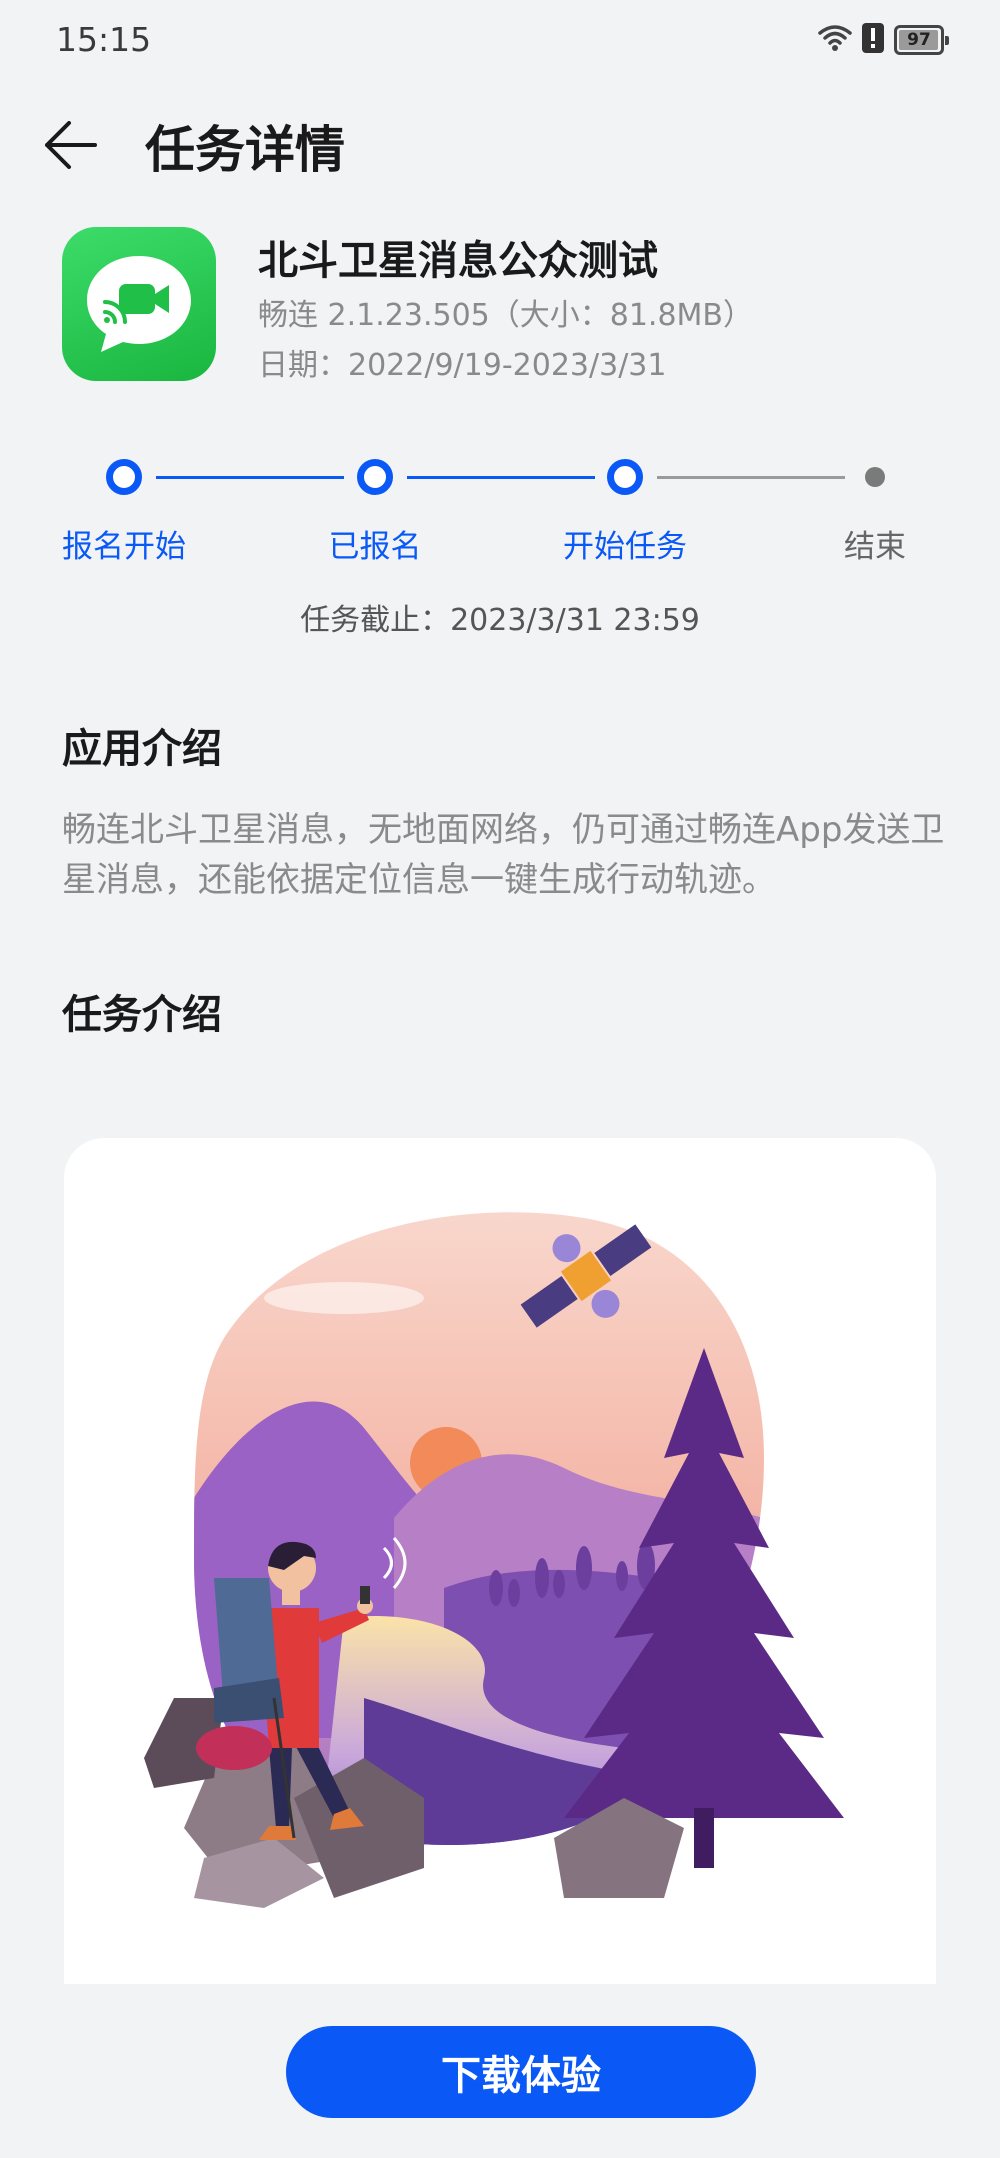 Image resolution: width=1000 pixels, height=2158 pixels. I want to click on task-intro-title: 任务介绍, so click(142, 1015).